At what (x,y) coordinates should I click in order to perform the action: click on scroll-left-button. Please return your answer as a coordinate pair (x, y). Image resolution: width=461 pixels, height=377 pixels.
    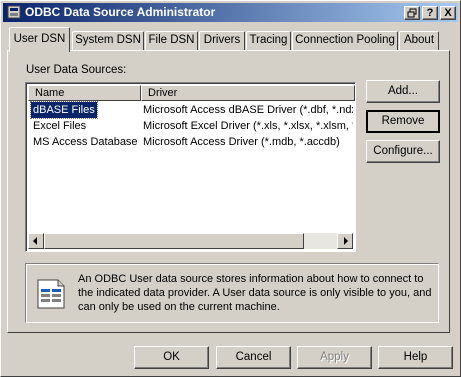
    Looking at the image, I should click on (36, 241).